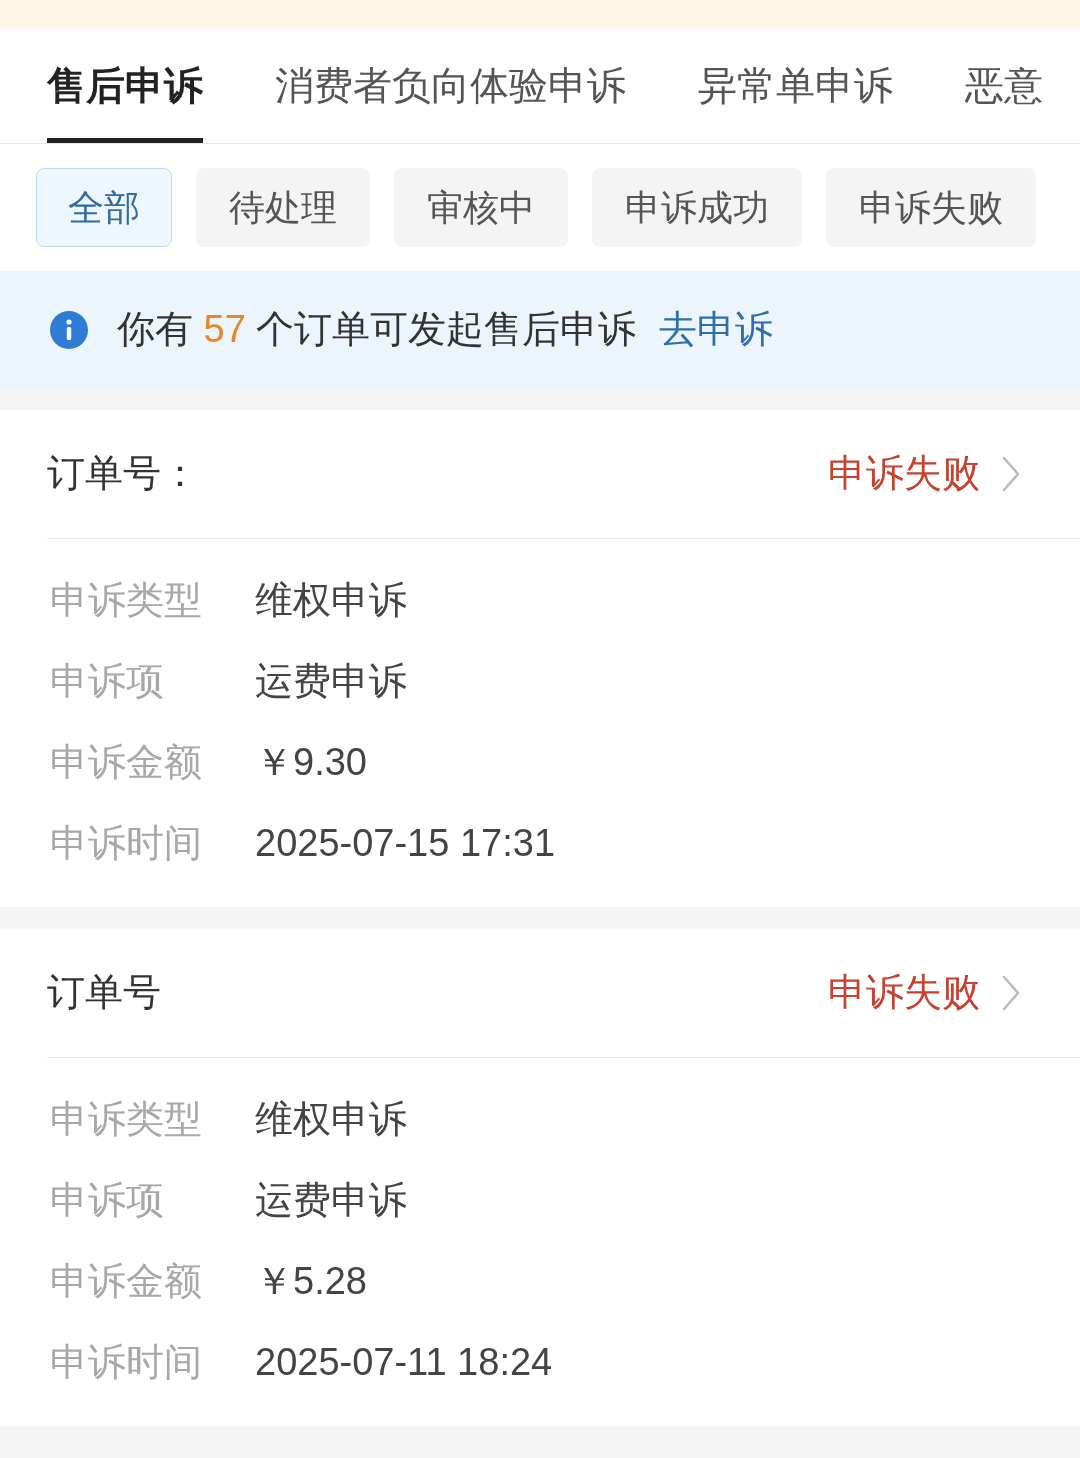 The width and height of the screenshot is (1080, 1458). Describe the element at coordinates (1004, 86) in the screenshot. I see `tab: 恶意` at that location.